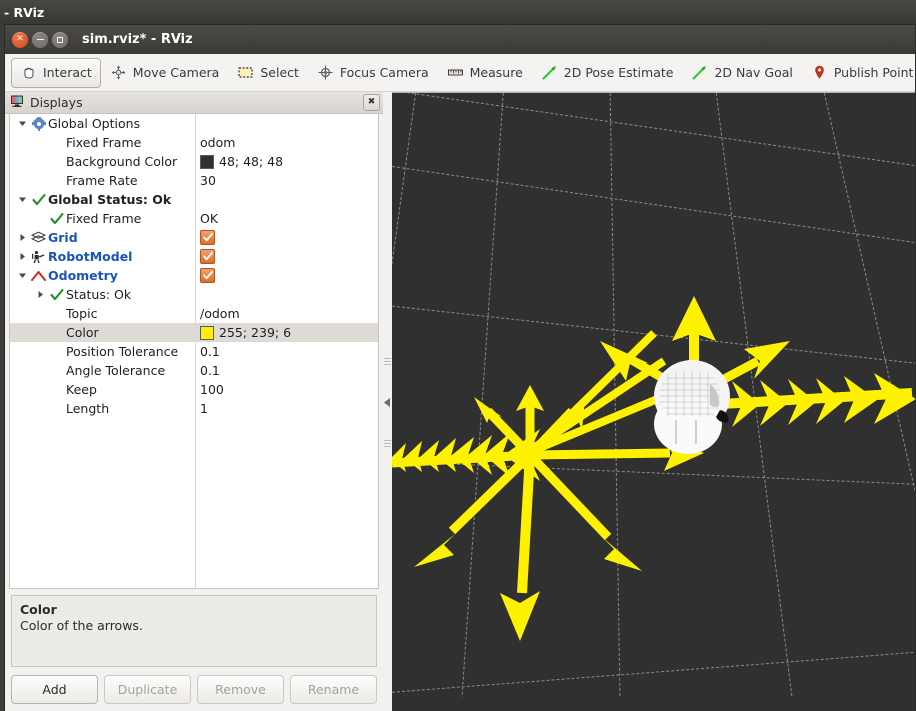 The height and width of the screenshot is (711, 916). What do you see at coordinates (20, 39) in the screenshot?
I see `close-icon: ✕` at bounding box center [20, 39].